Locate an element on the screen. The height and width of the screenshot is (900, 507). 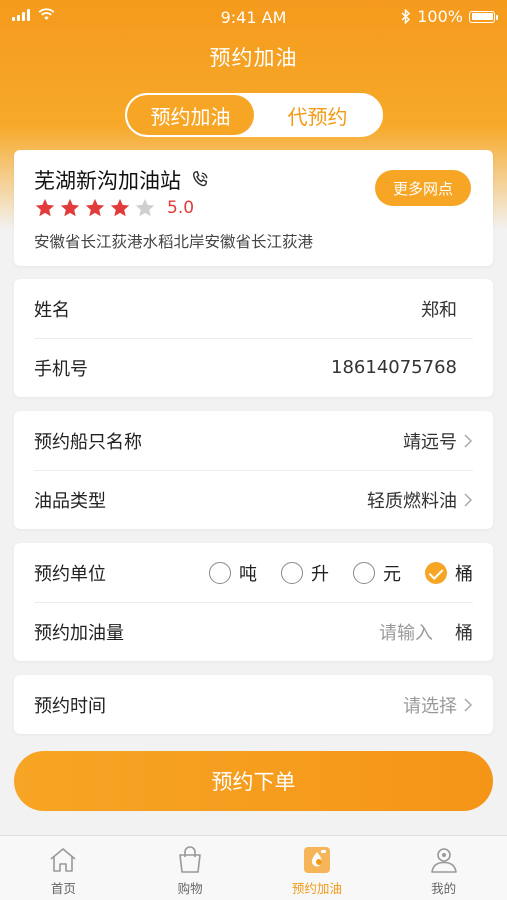
tab-label: 预约加油 is located at coordinates (316, 888).